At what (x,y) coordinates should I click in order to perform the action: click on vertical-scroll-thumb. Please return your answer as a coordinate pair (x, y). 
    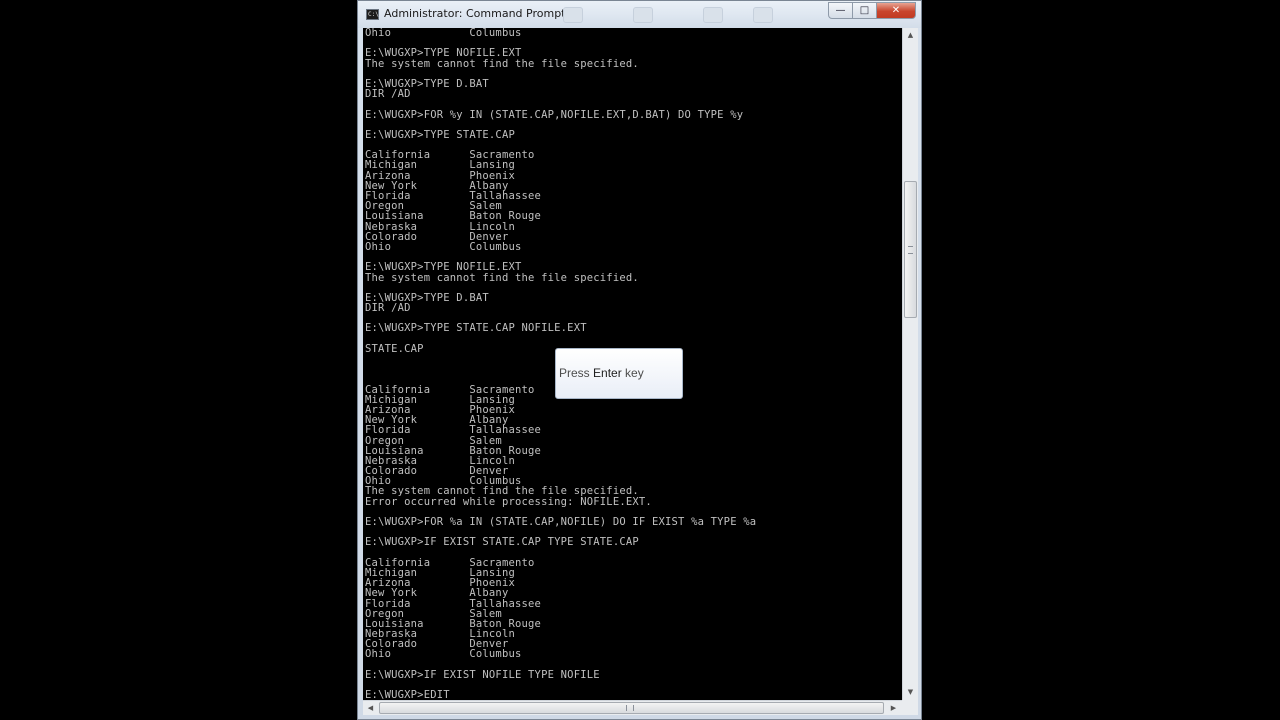
    Looking at the image, I should click on (910, 249).